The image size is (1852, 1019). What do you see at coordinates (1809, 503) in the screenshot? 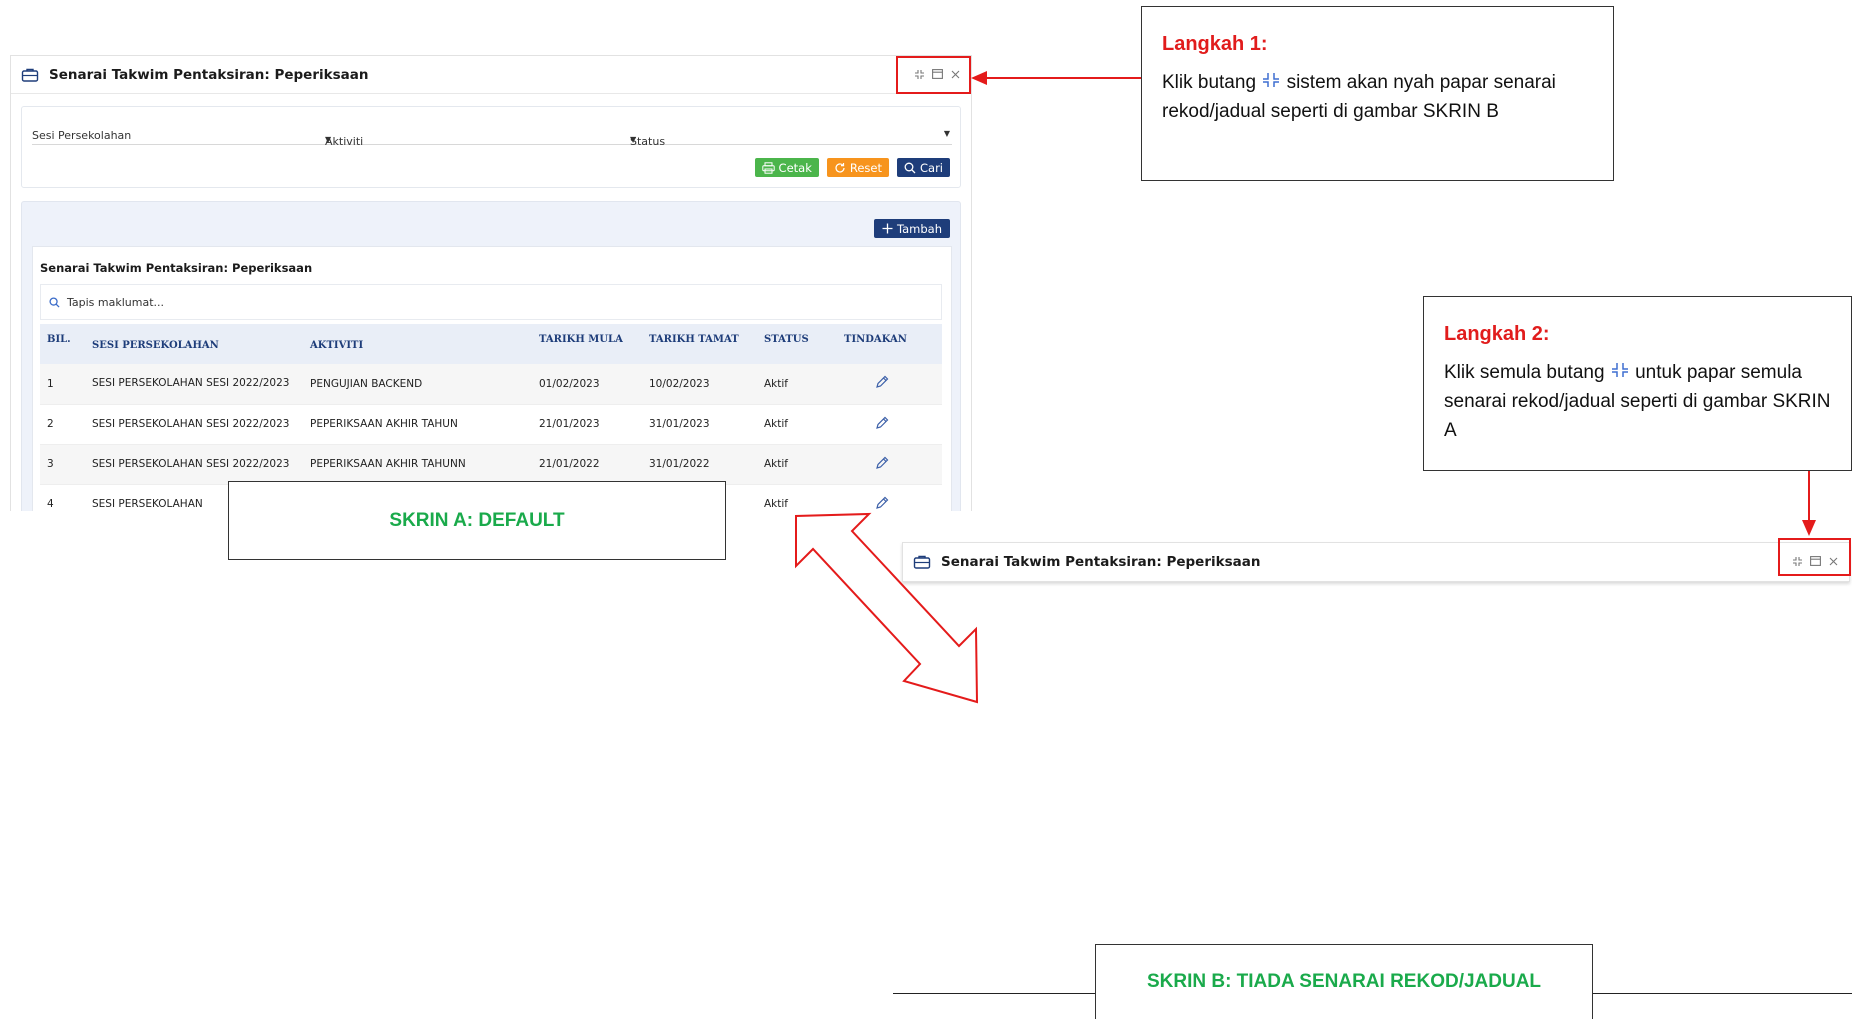
I see `arrow-step2` at bounding box center [1809, 503].